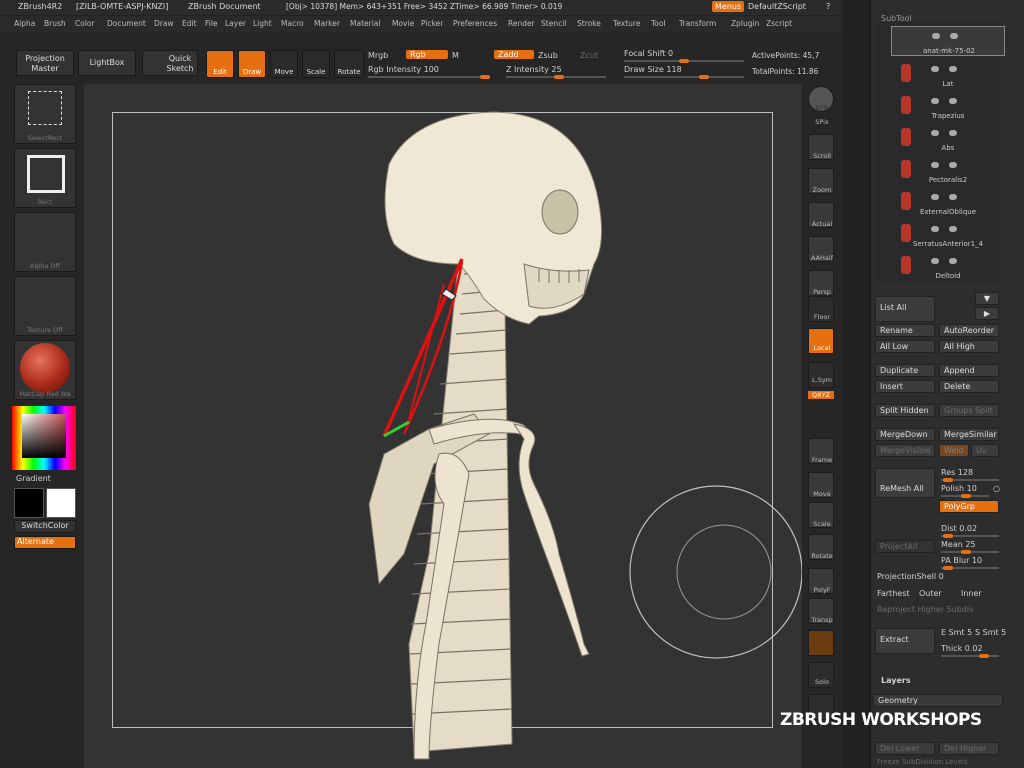 This screenshot has width=1024, height=768. What do you see at coordinates (626, 23) in the screenshot?
I see `menu-texture: Texture` at bounding box center [626, 23].